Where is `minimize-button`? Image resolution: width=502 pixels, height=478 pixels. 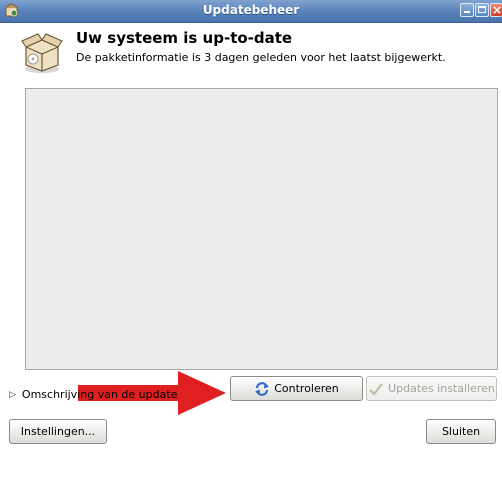
minimize-button is located at coordinates (467, 10).